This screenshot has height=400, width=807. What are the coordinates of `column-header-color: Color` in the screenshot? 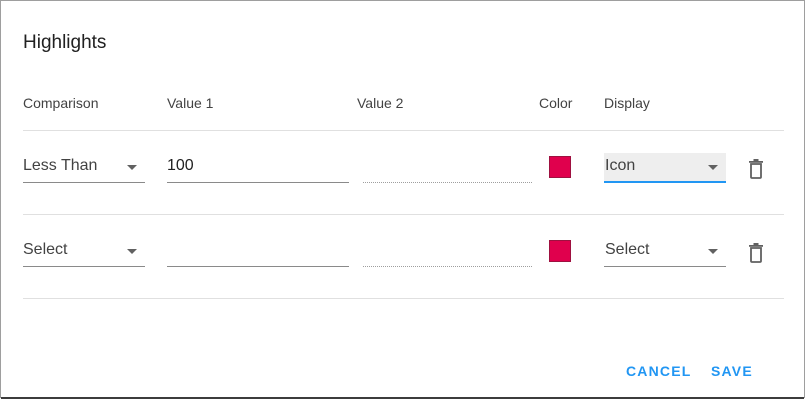 It's located at (556, 103).